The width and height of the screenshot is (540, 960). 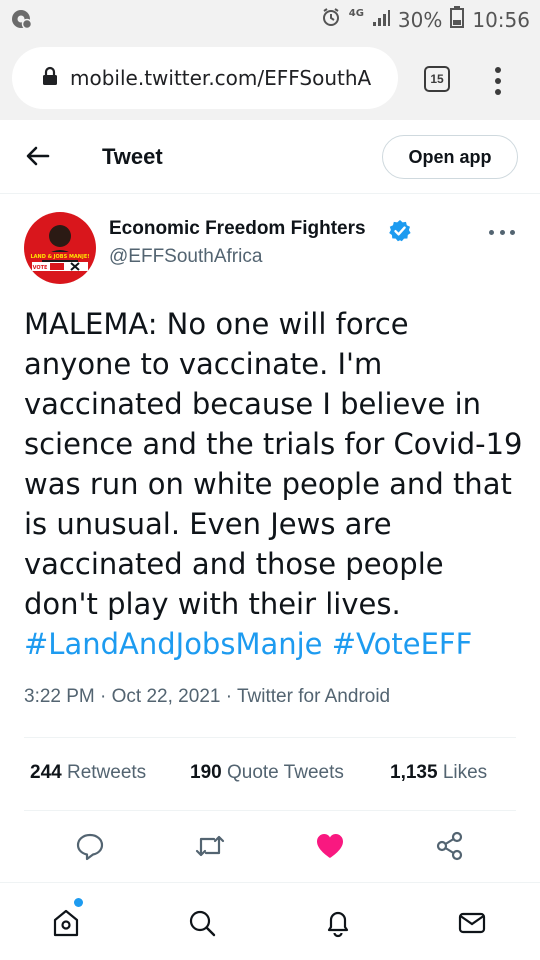 What do you see at coordinates (330, 846) in the screenshot?
I see `like-icon` at bounding box center [330, 846].